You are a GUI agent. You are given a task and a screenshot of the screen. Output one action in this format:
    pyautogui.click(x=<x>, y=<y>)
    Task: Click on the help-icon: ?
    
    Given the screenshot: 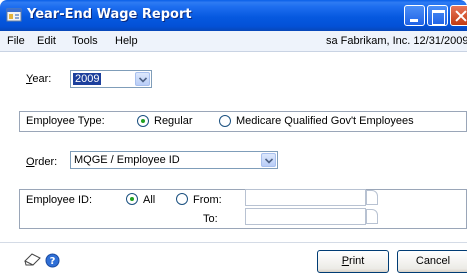 What is the action you would take?
    pyautogui.click(x=52, y=260)
    